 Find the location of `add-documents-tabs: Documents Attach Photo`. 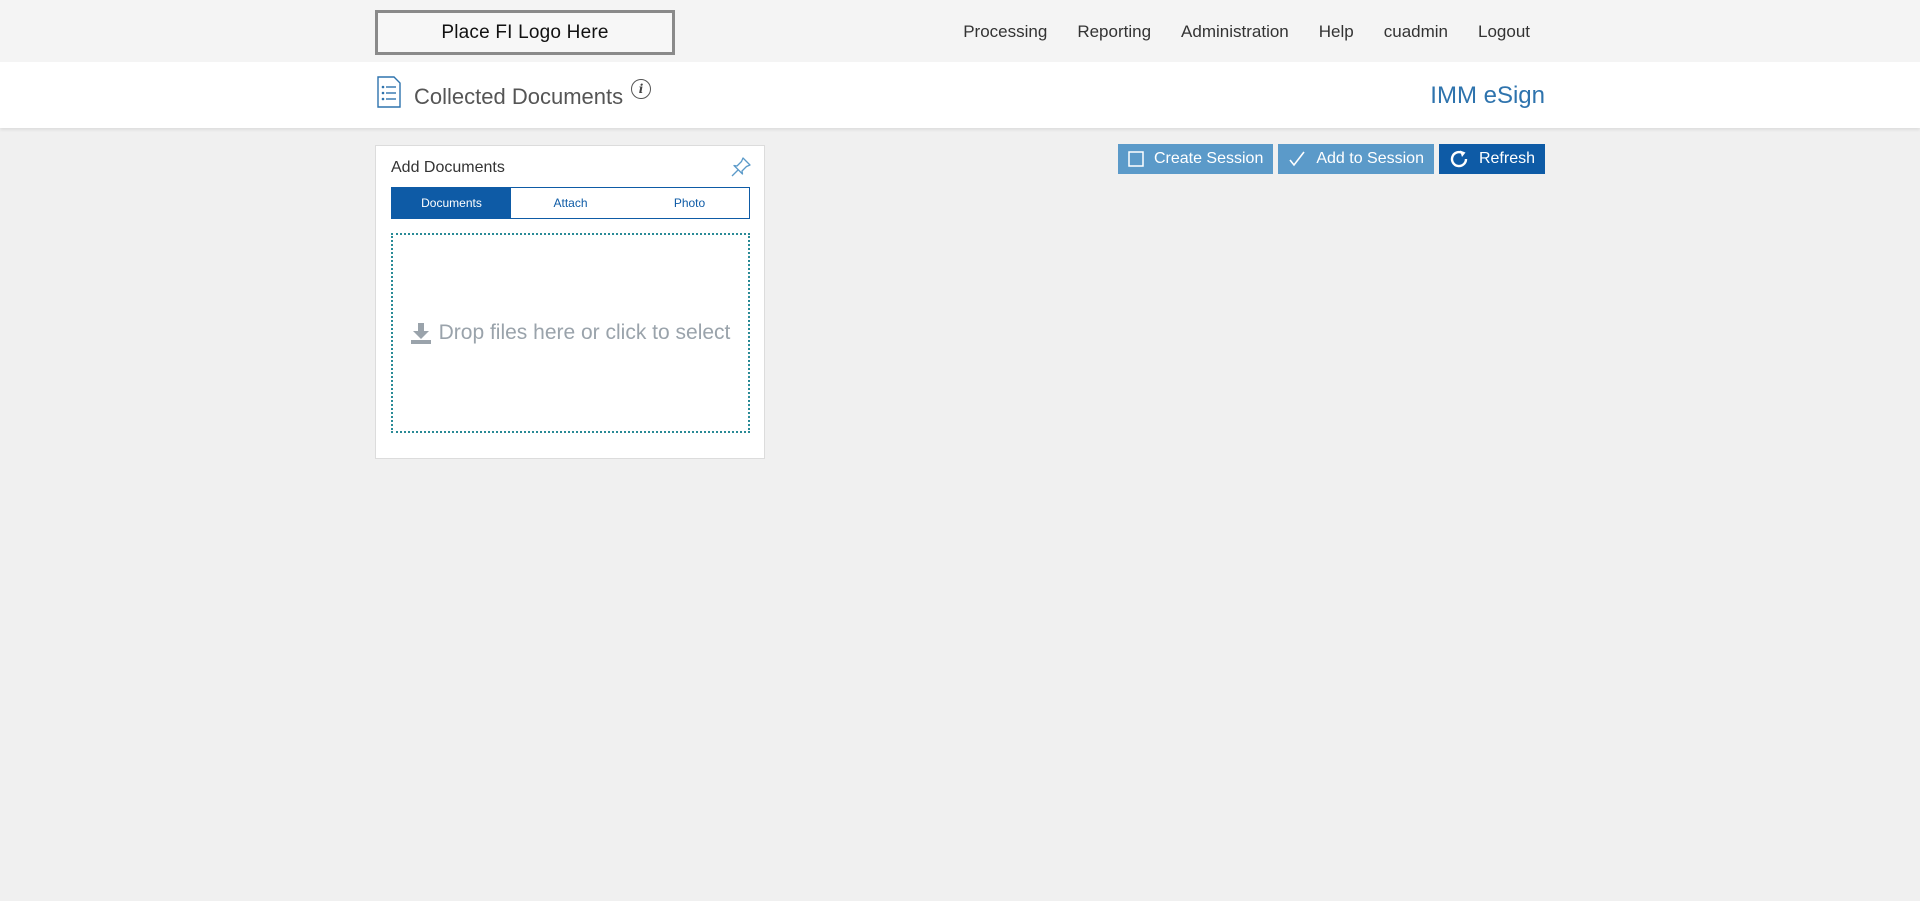

add-documents-tabs: Documents Attach Photo is located at coordinates (570, 203).